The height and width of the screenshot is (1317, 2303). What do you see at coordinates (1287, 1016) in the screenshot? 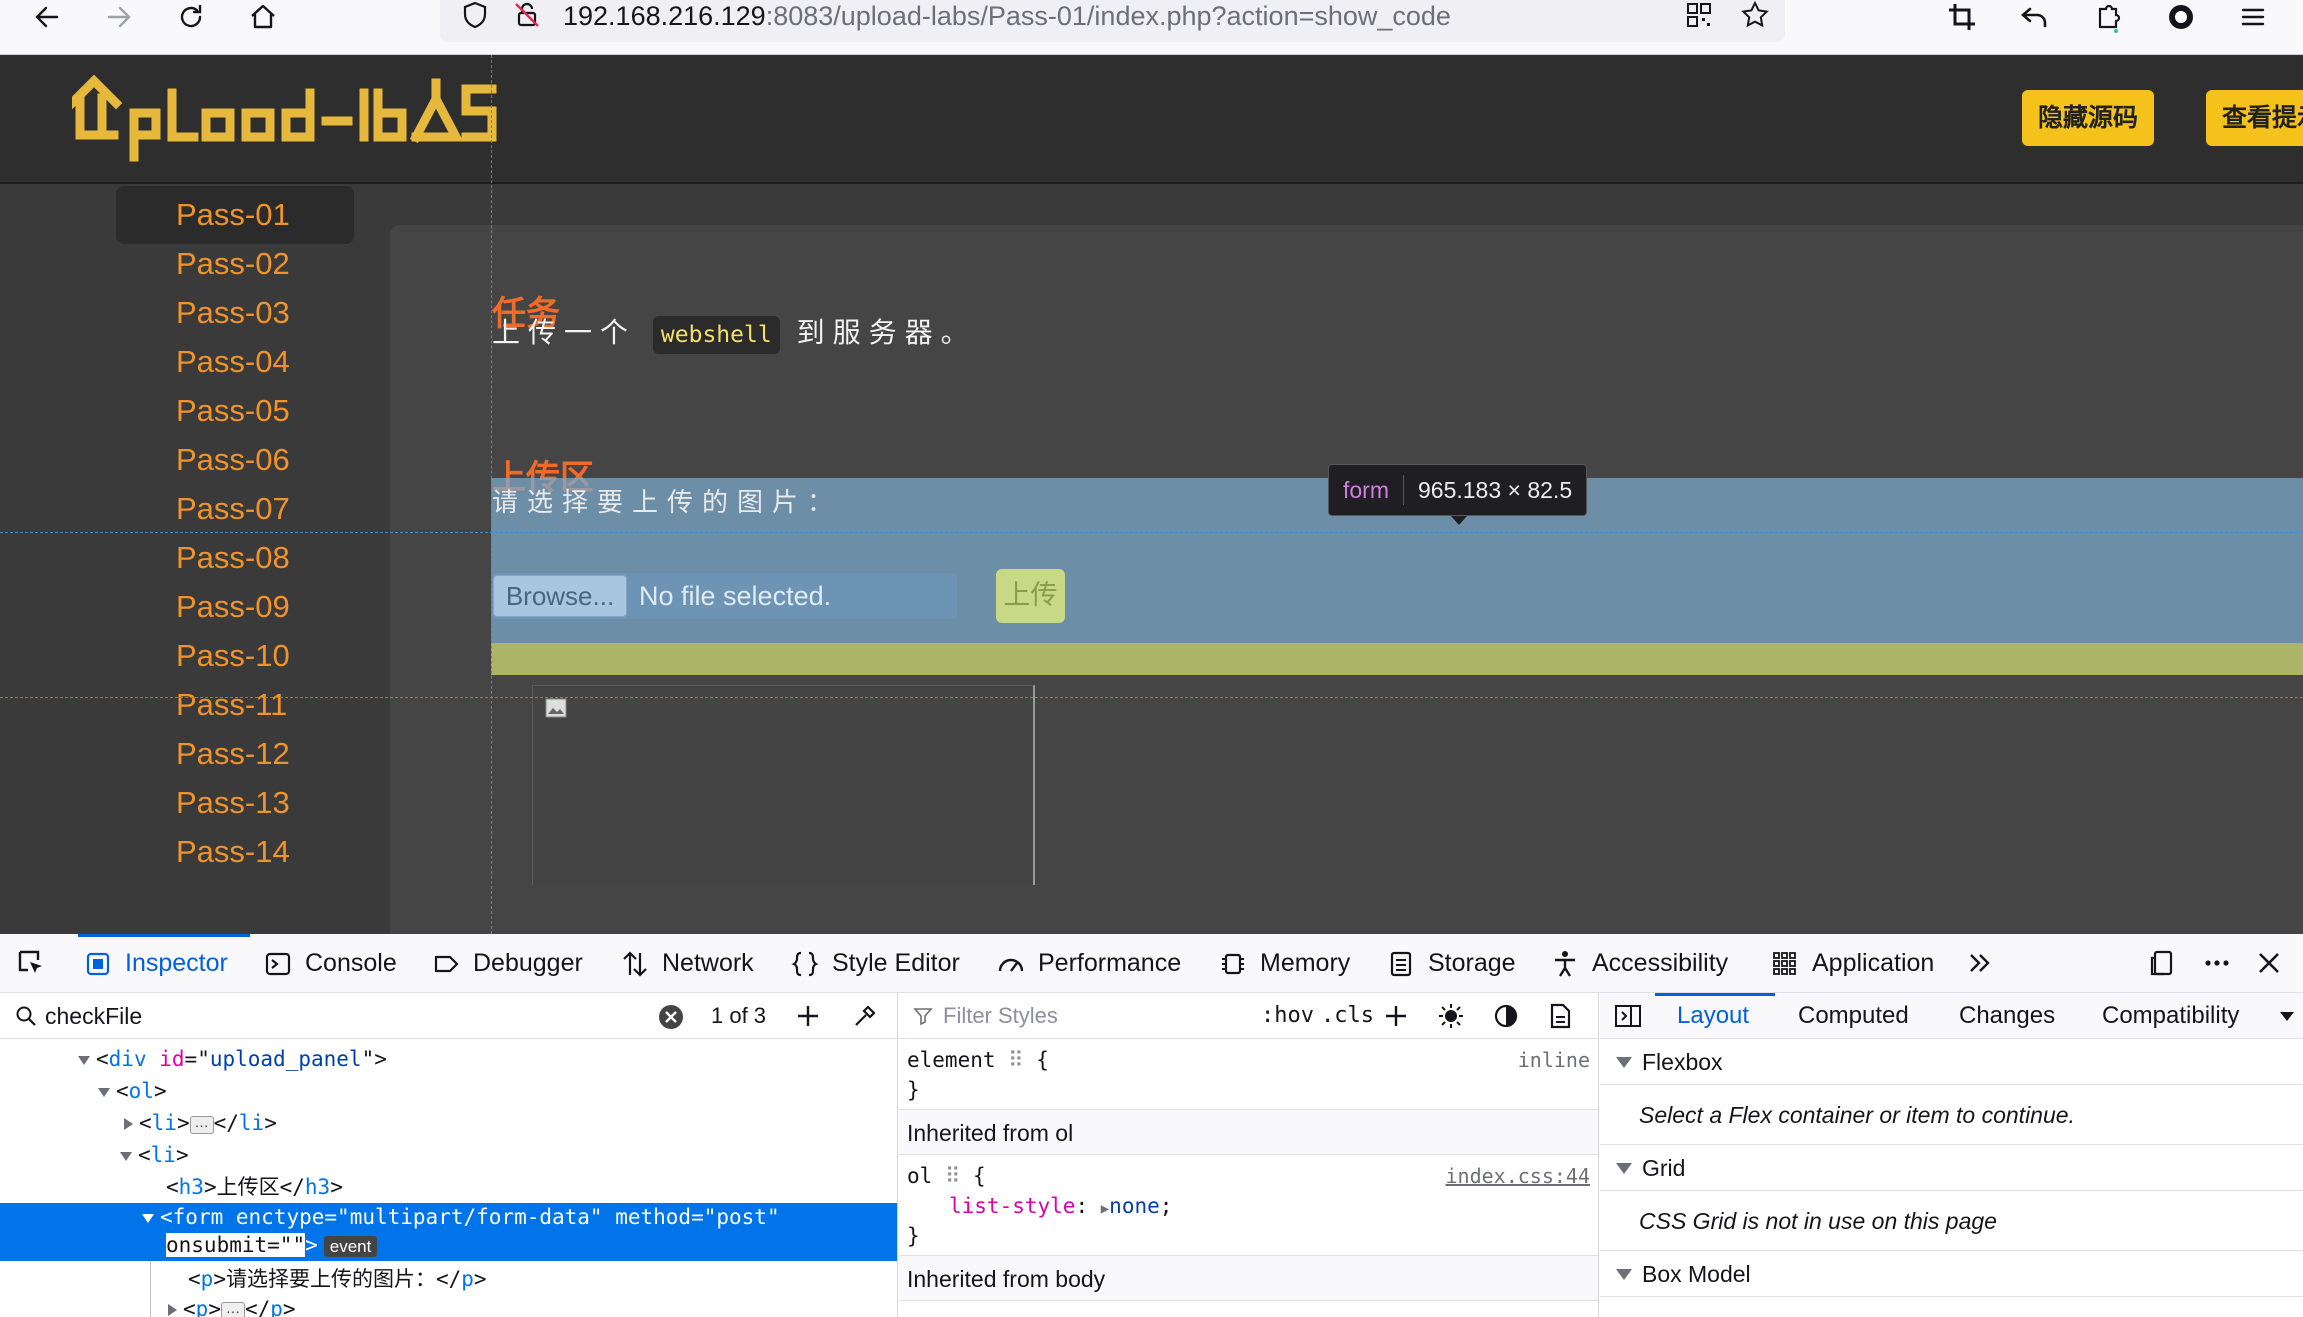
I see `hover-states-toggle: :hov` at bounding box center [1287, 1016].